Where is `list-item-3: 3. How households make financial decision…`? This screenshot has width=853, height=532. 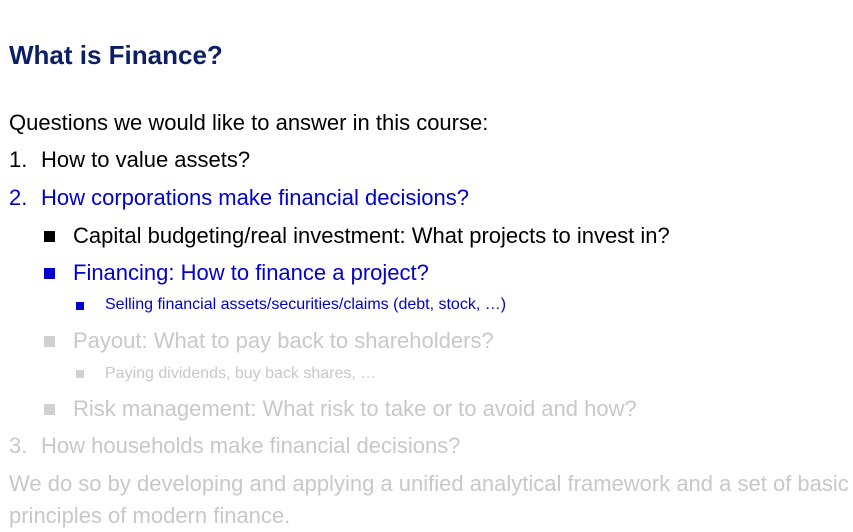
list-item-3: 3. How households make financial decision… is located at coordinates (234, 446).